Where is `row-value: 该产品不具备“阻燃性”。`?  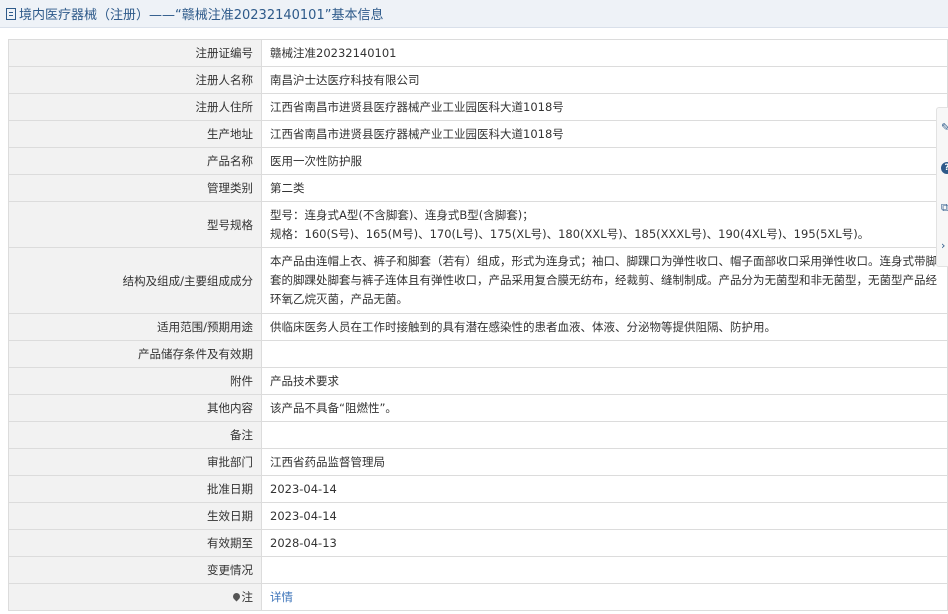
row-value: 该产品不具备“阻燃性”。 is located at coordinates (604, 408).